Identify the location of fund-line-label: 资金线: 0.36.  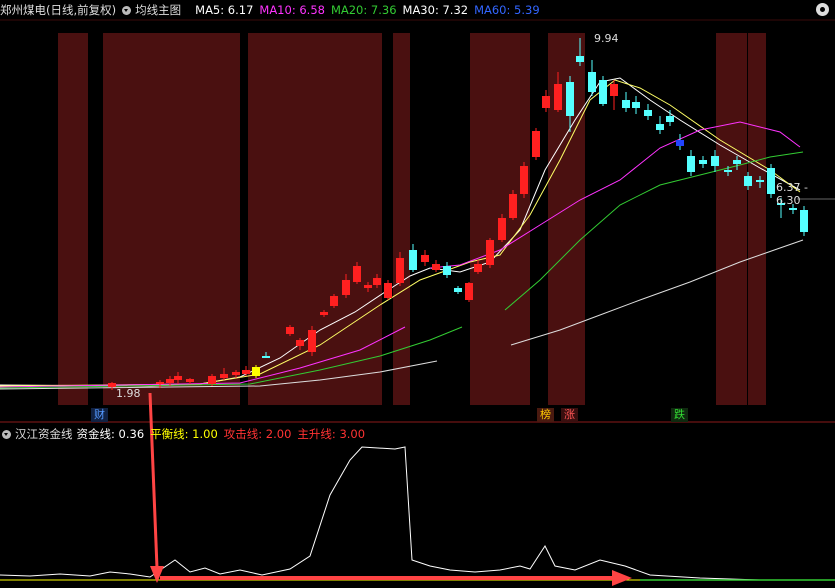
(110, 434).